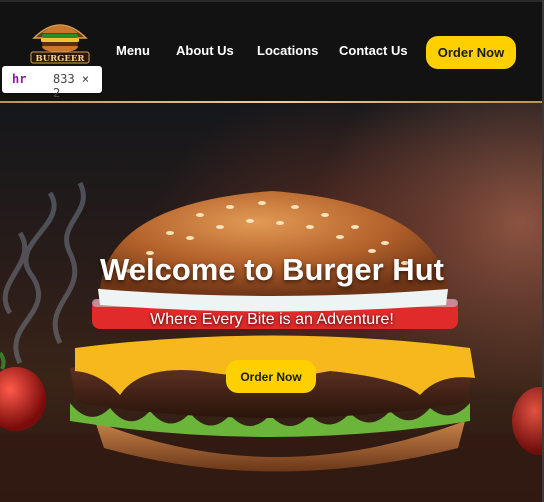 The height and width of the screenshot is (502, 544). I want to click on hero-order-now-button: Order Now, so click(271, 376).